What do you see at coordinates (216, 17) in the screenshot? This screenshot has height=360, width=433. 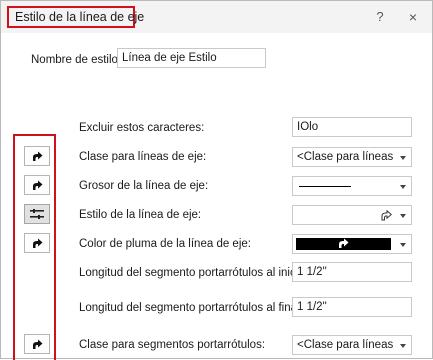 I see `title-bar: Estilo de la línea de eje ? ×` at bounding box center [216, 17].